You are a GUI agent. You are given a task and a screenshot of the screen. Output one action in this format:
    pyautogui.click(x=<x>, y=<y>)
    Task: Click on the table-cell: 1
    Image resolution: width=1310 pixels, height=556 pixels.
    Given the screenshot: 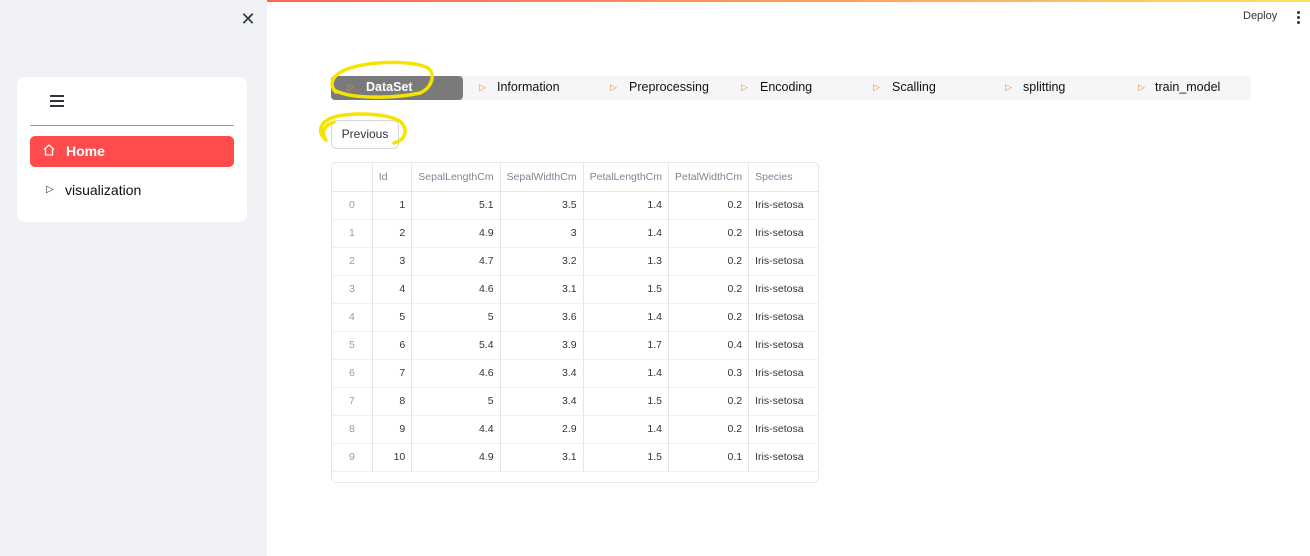 What is the action you would take?
    pyautogui.click(x=391, y=205)
    